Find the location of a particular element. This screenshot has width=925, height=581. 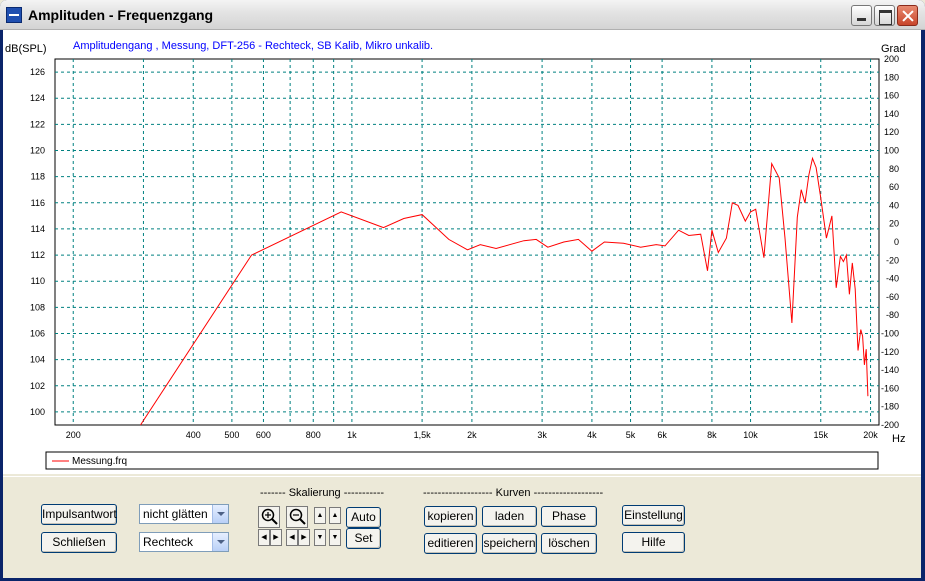

legend-entry: Messung.frq is located at coordinates (99, 461).